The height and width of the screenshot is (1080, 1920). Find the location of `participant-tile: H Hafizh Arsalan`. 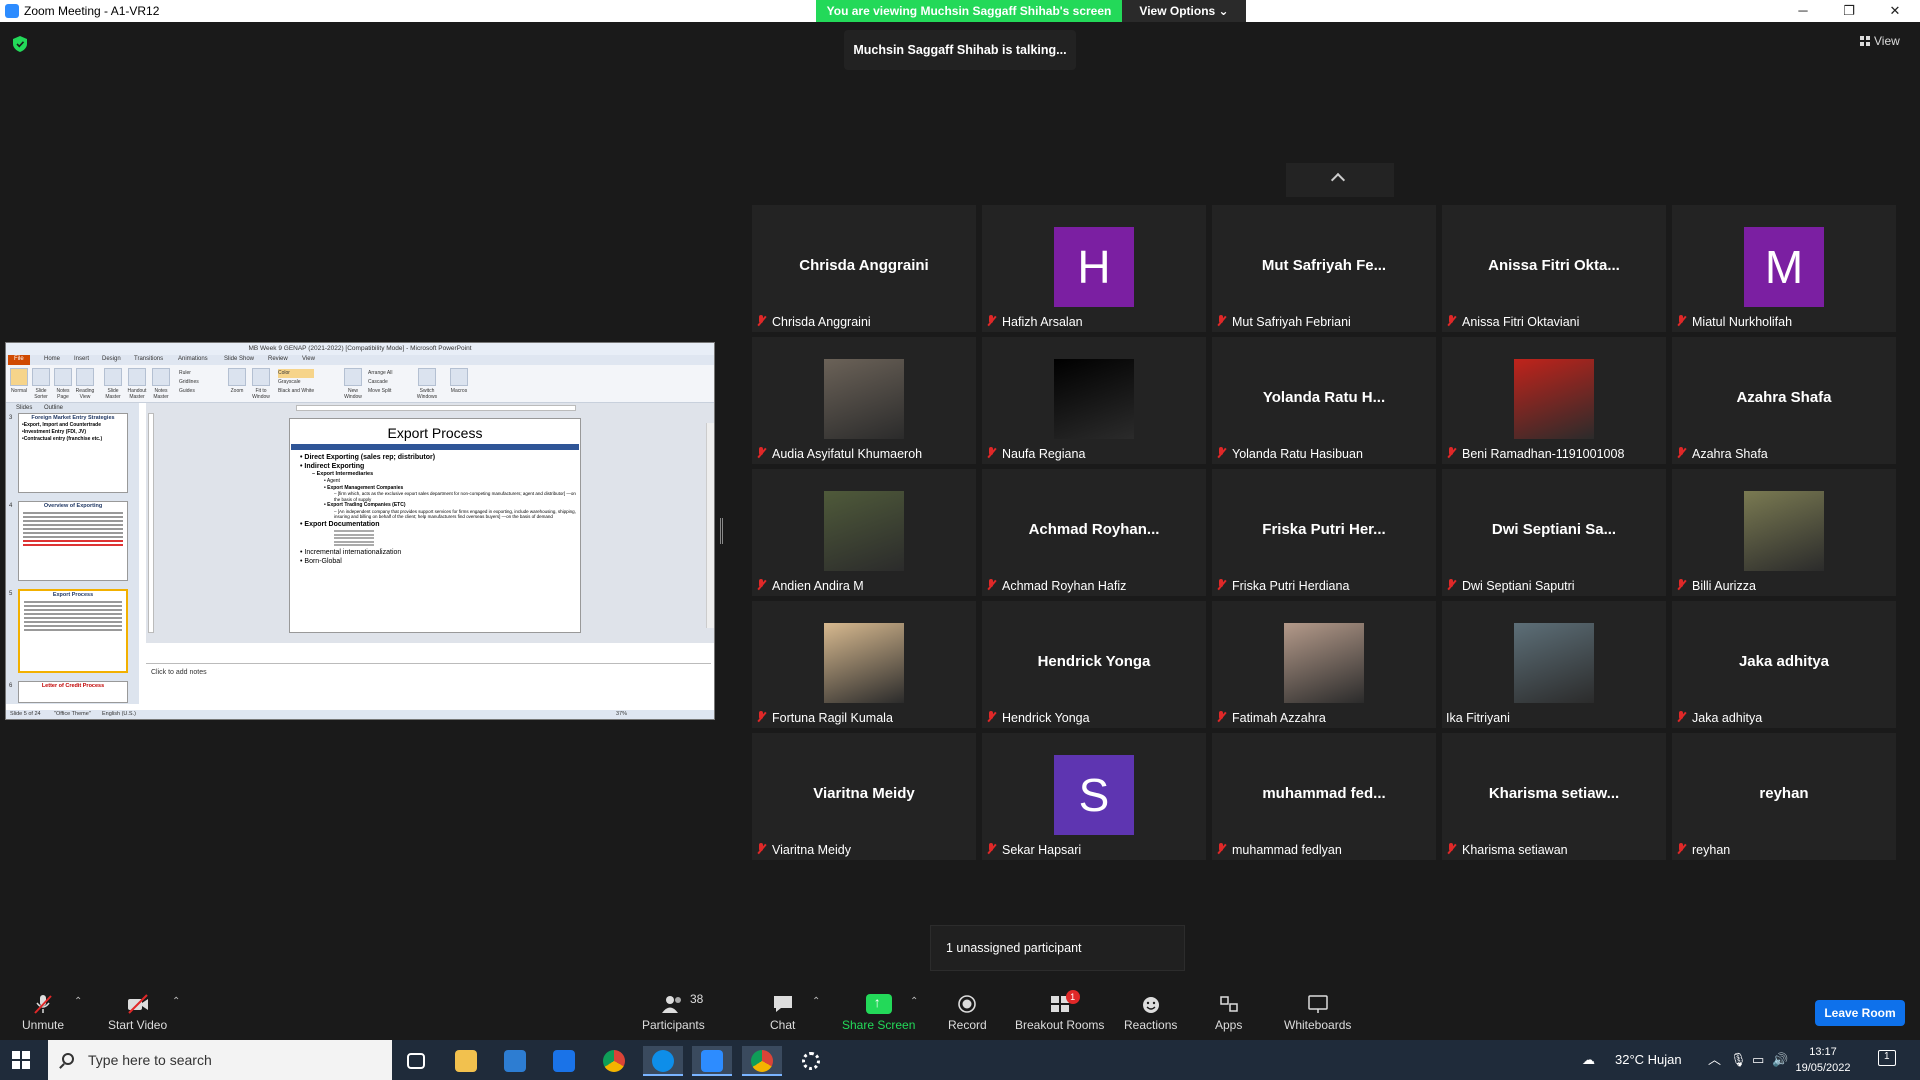

participant-tile: H Hafizh Arsalan is located at coordinates (1094, 268).